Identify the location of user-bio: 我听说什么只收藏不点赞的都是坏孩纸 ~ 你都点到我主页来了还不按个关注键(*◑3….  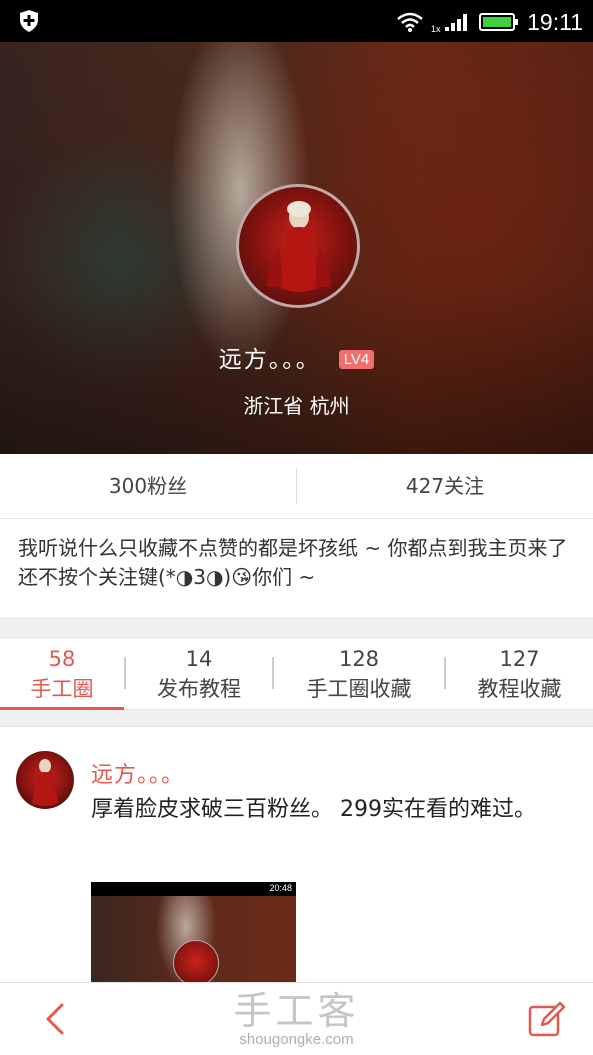
(293, 562).